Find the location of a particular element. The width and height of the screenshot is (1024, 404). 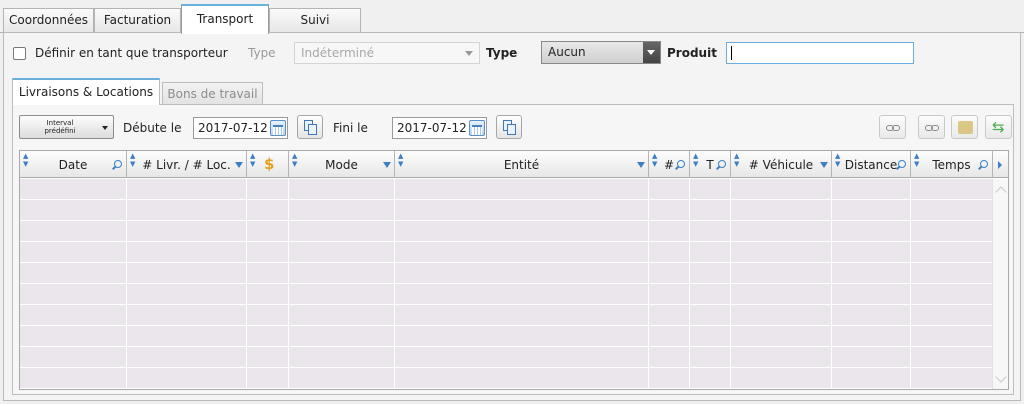

col-date: ▲ ▼ Date is located at coordinates (73, 164).